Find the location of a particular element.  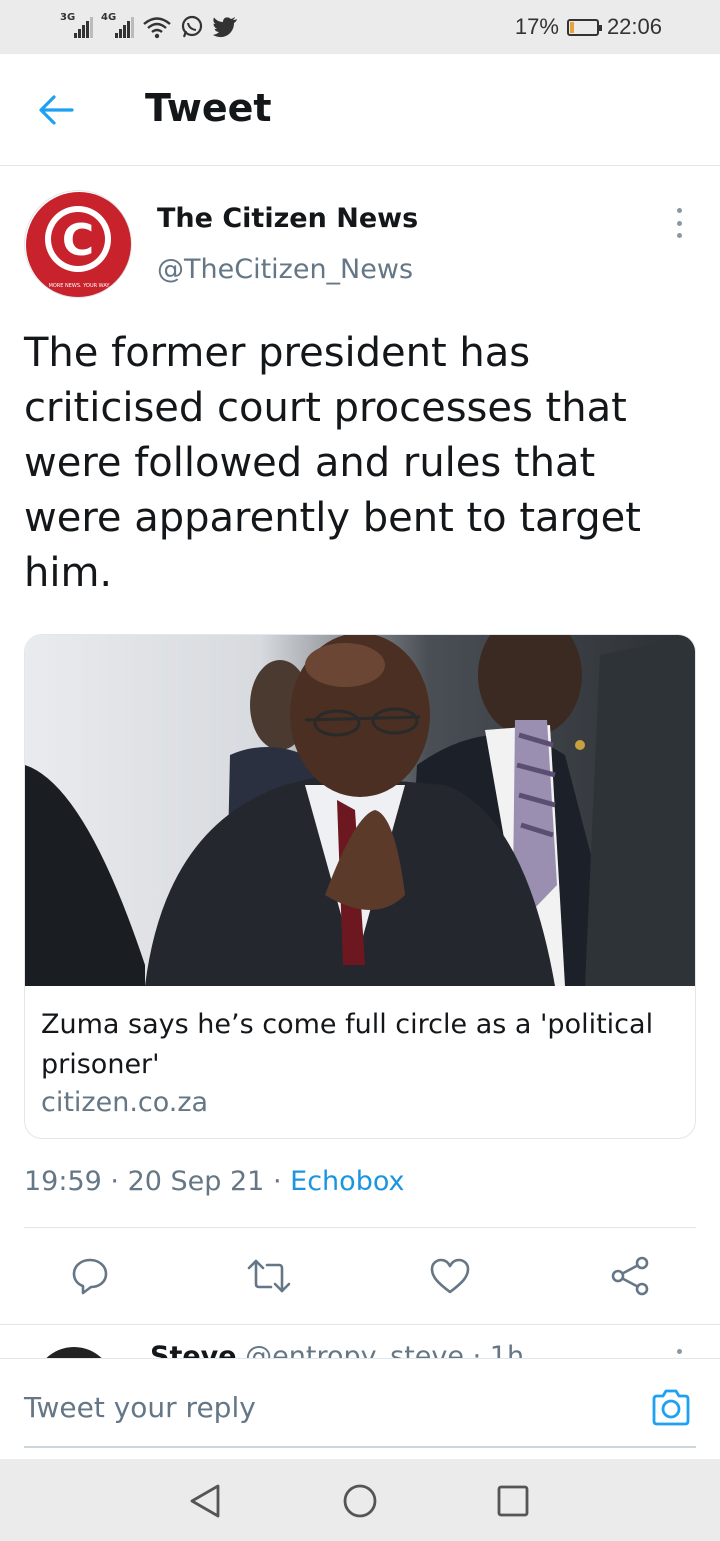

author-handle: @TheCitizen_News is located at coordinates (285, 269).